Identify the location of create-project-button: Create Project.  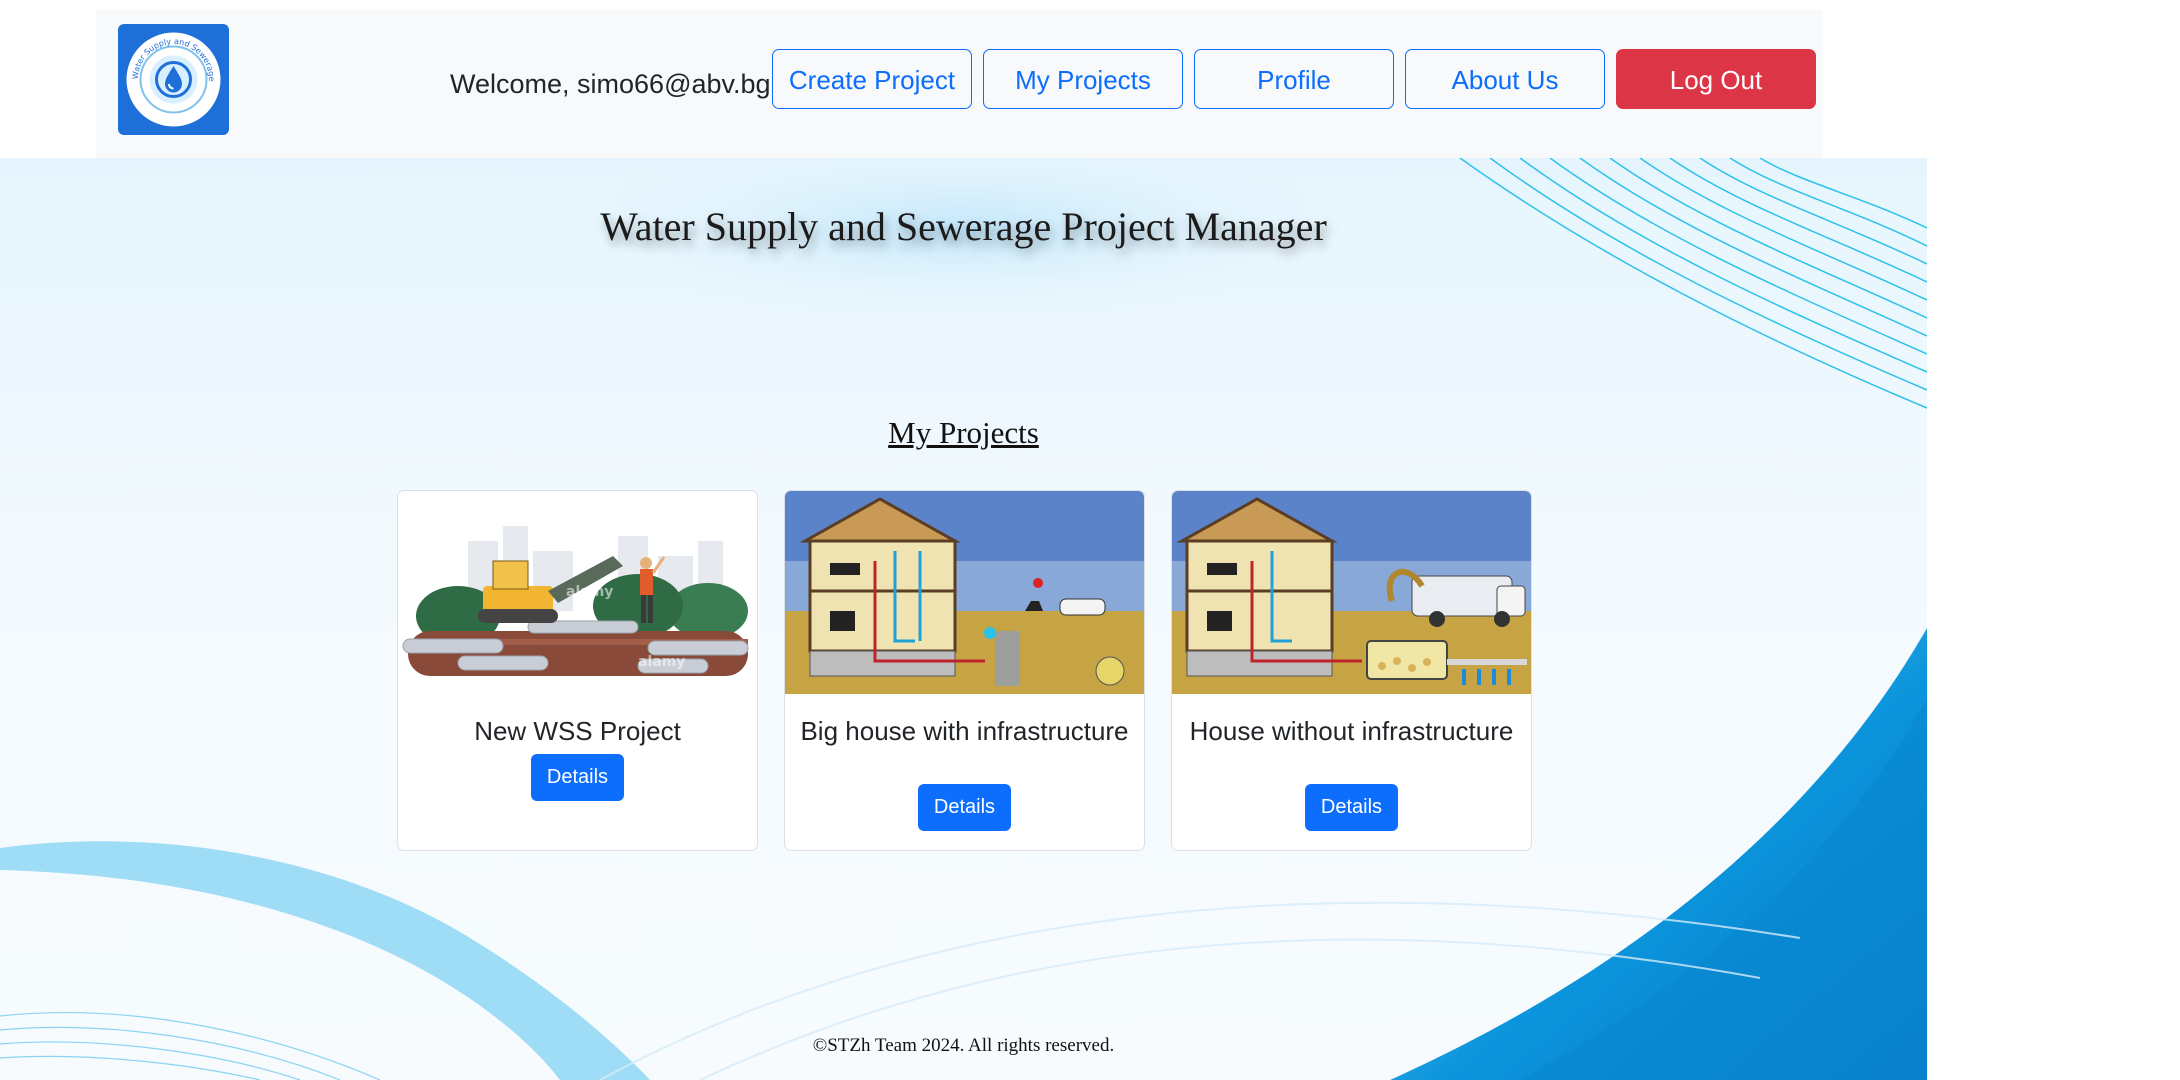
(872, 79).